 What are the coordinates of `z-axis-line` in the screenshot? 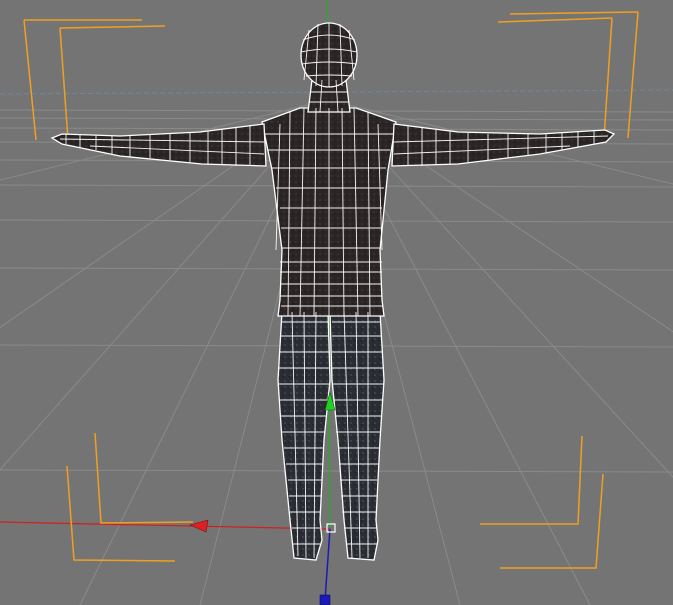 It's located at (327, 564).